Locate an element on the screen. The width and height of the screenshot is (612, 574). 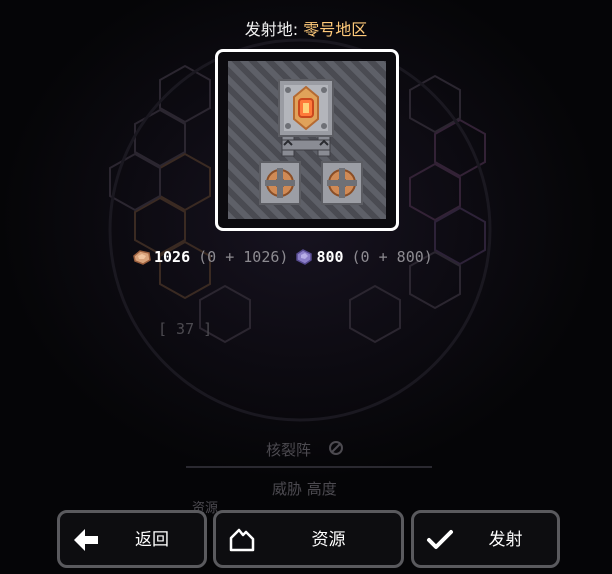
lead-amount: 800 is located at coordinates (330, 257).